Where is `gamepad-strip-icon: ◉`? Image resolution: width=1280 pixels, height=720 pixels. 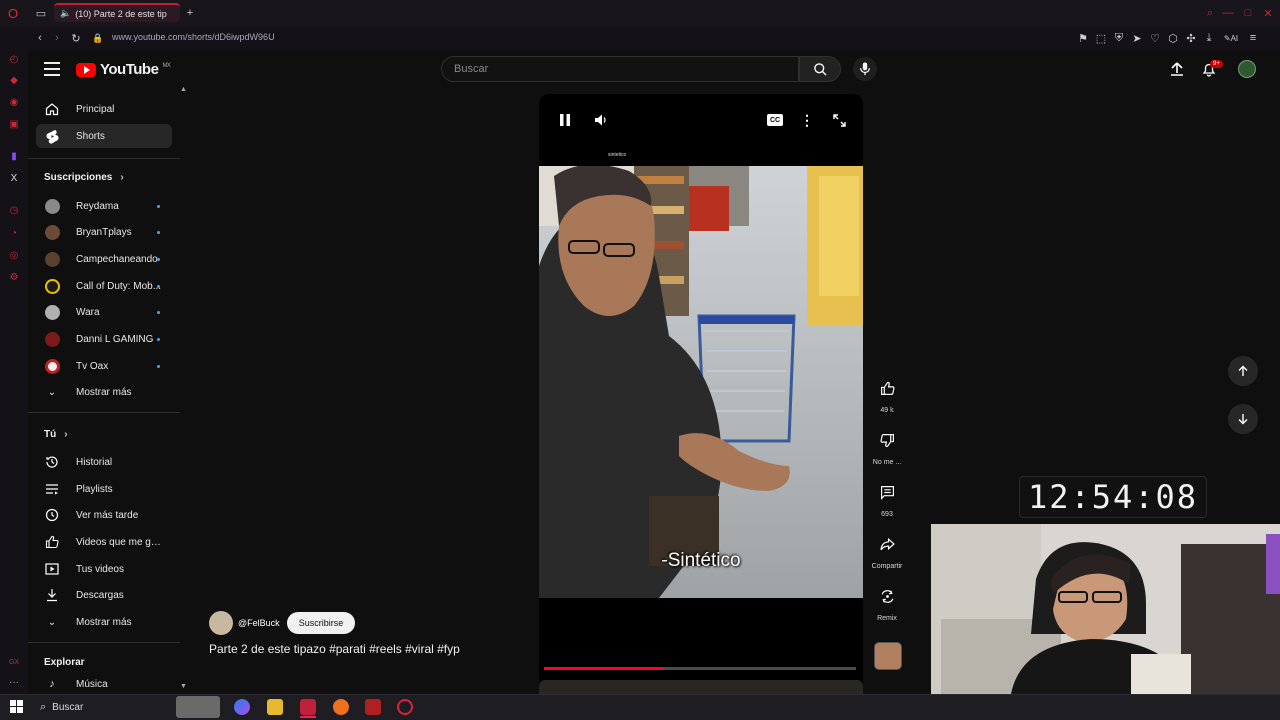 gamepad-strip-icon: ◉ is located at coordinates (14, 102).